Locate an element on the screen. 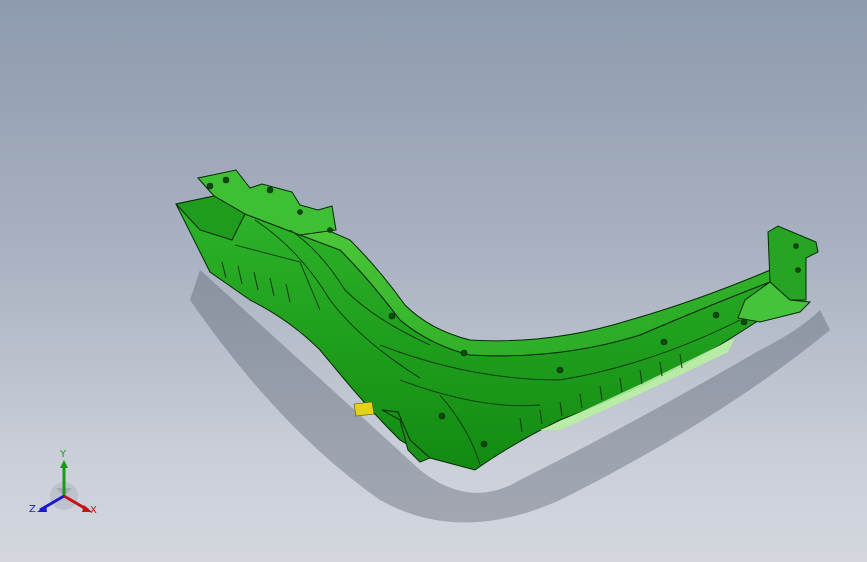 The width and height of the screenshot is (867, 562). triad-y-label: Y is located at coordinates (63, 454).